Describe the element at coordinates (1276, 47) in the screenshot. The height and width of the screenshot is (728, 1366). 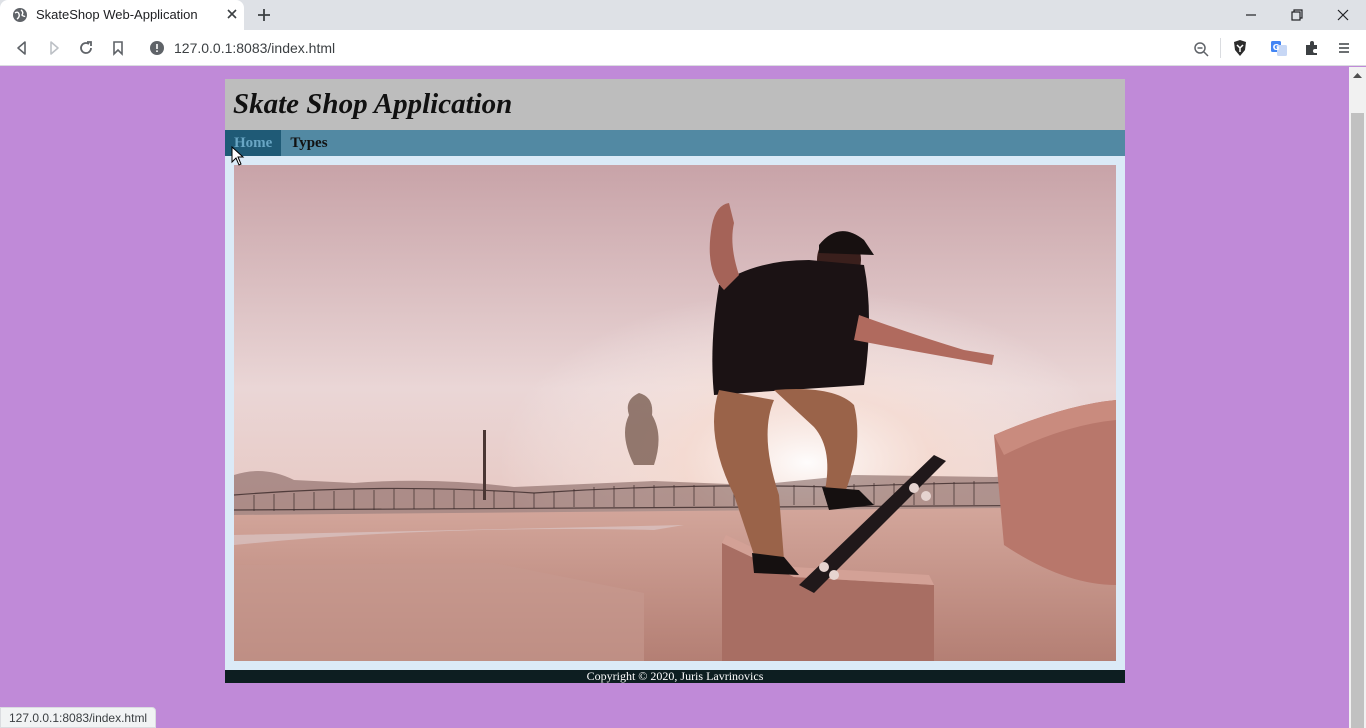
I see `svg-text: G` at that location.